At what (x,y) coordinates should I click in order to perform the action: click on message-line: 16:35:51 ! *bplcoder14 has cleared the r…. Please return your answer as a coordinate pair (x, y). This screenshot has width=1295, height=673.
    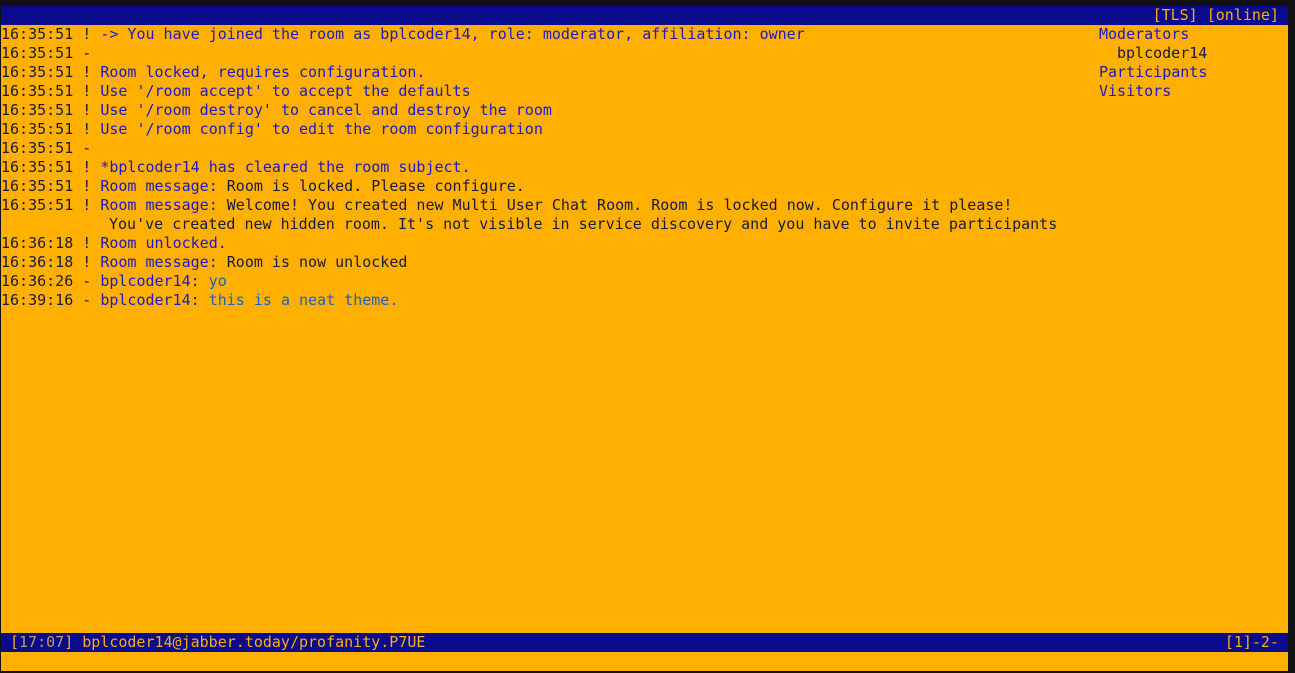
    Looking at the image, I should click on (546, 167).